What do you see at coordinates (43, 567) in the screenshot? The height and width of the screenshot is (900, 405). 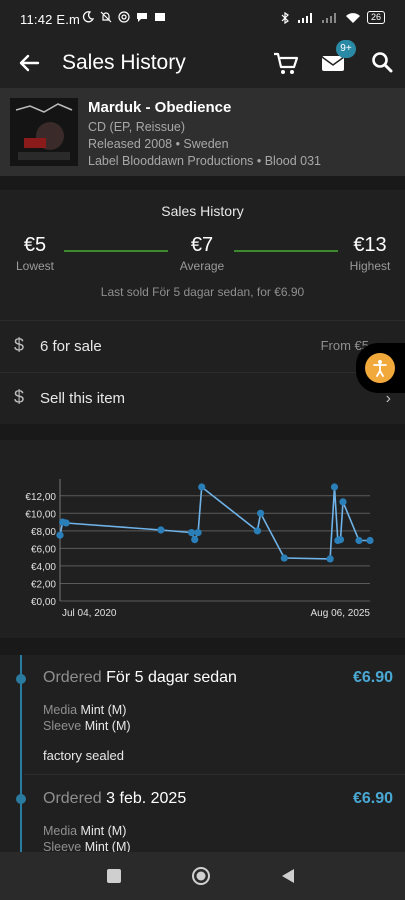 I see `y-tick-label: €4,00` at bounding box center [43, 567].